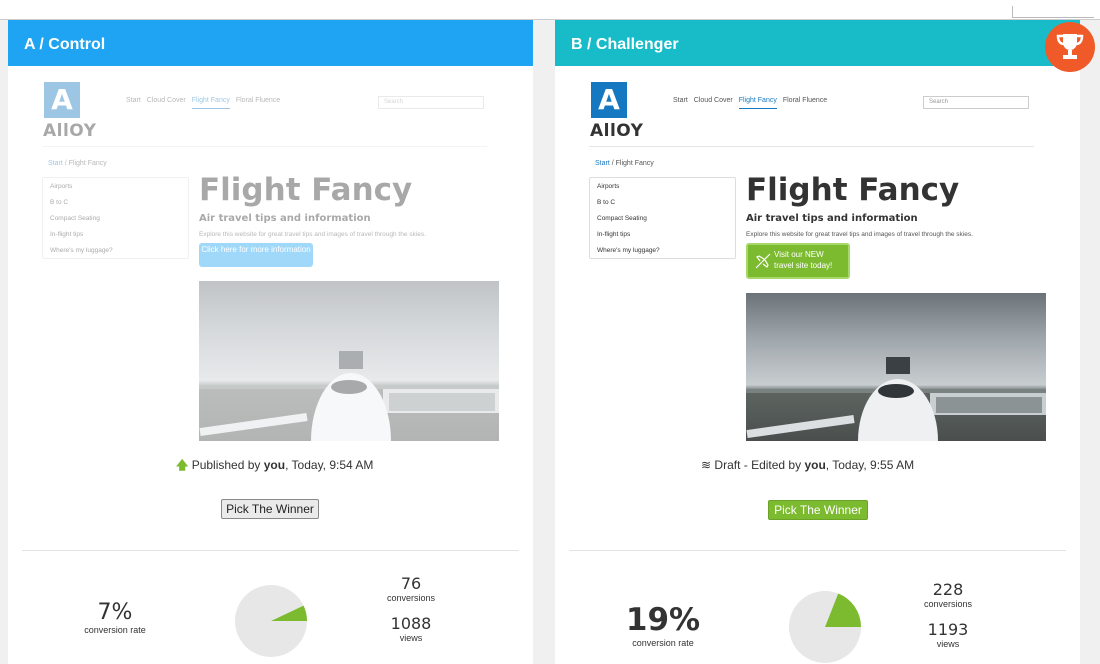  I want to click on cta-line-2: travel site today!, so click(803, 265).